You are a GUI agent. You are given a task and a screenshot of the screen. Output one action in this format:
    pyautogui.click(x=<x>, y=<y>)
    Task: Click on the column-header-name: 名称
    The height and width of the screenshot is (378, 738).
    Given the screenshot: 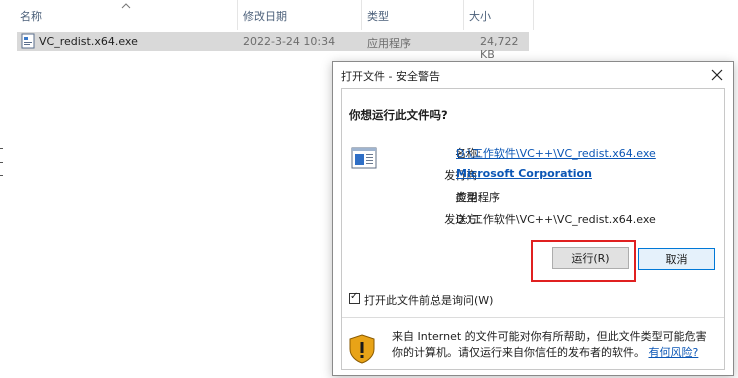 What is the action you would take?
    pyautogui.click(x=31, y=16)
    